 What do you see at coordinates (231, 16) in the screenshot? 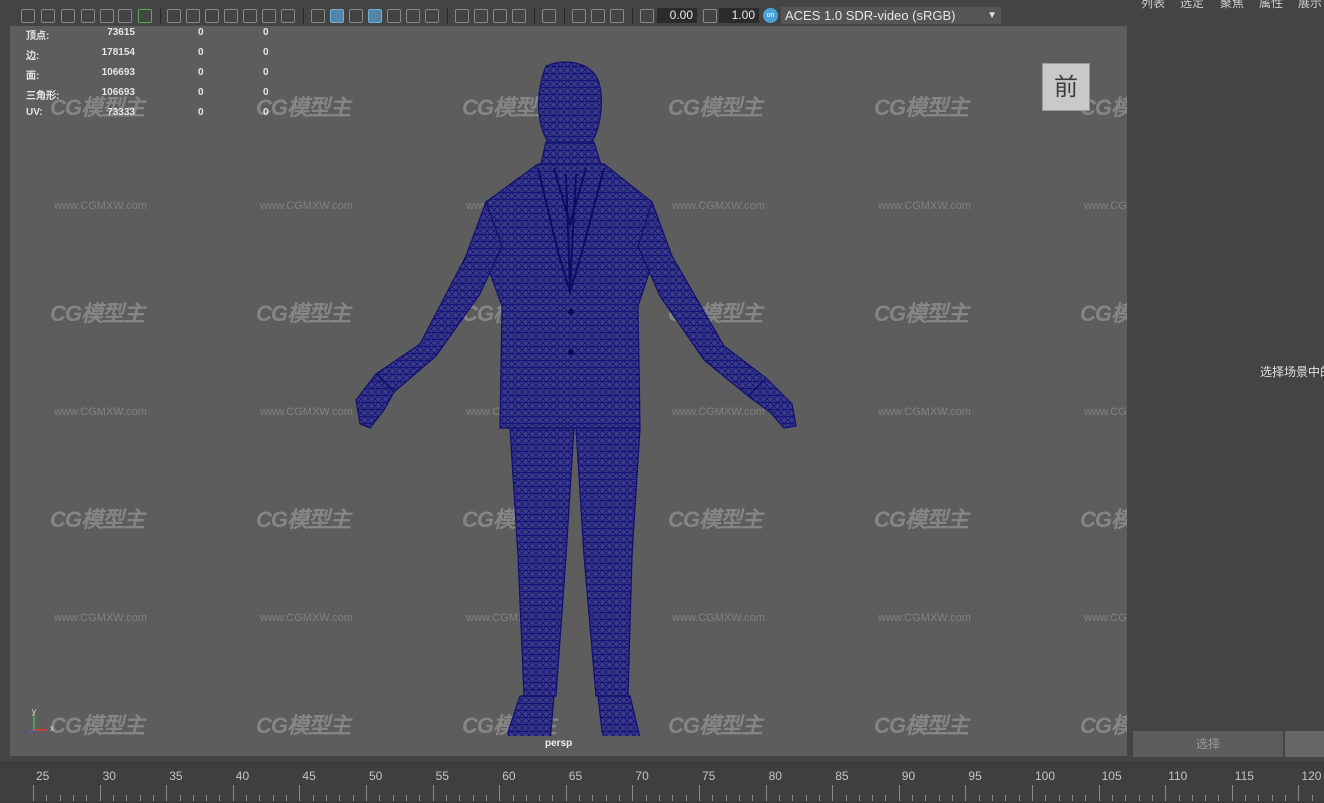
I see `gate-mask-icon` at bounding box center [231, 16].